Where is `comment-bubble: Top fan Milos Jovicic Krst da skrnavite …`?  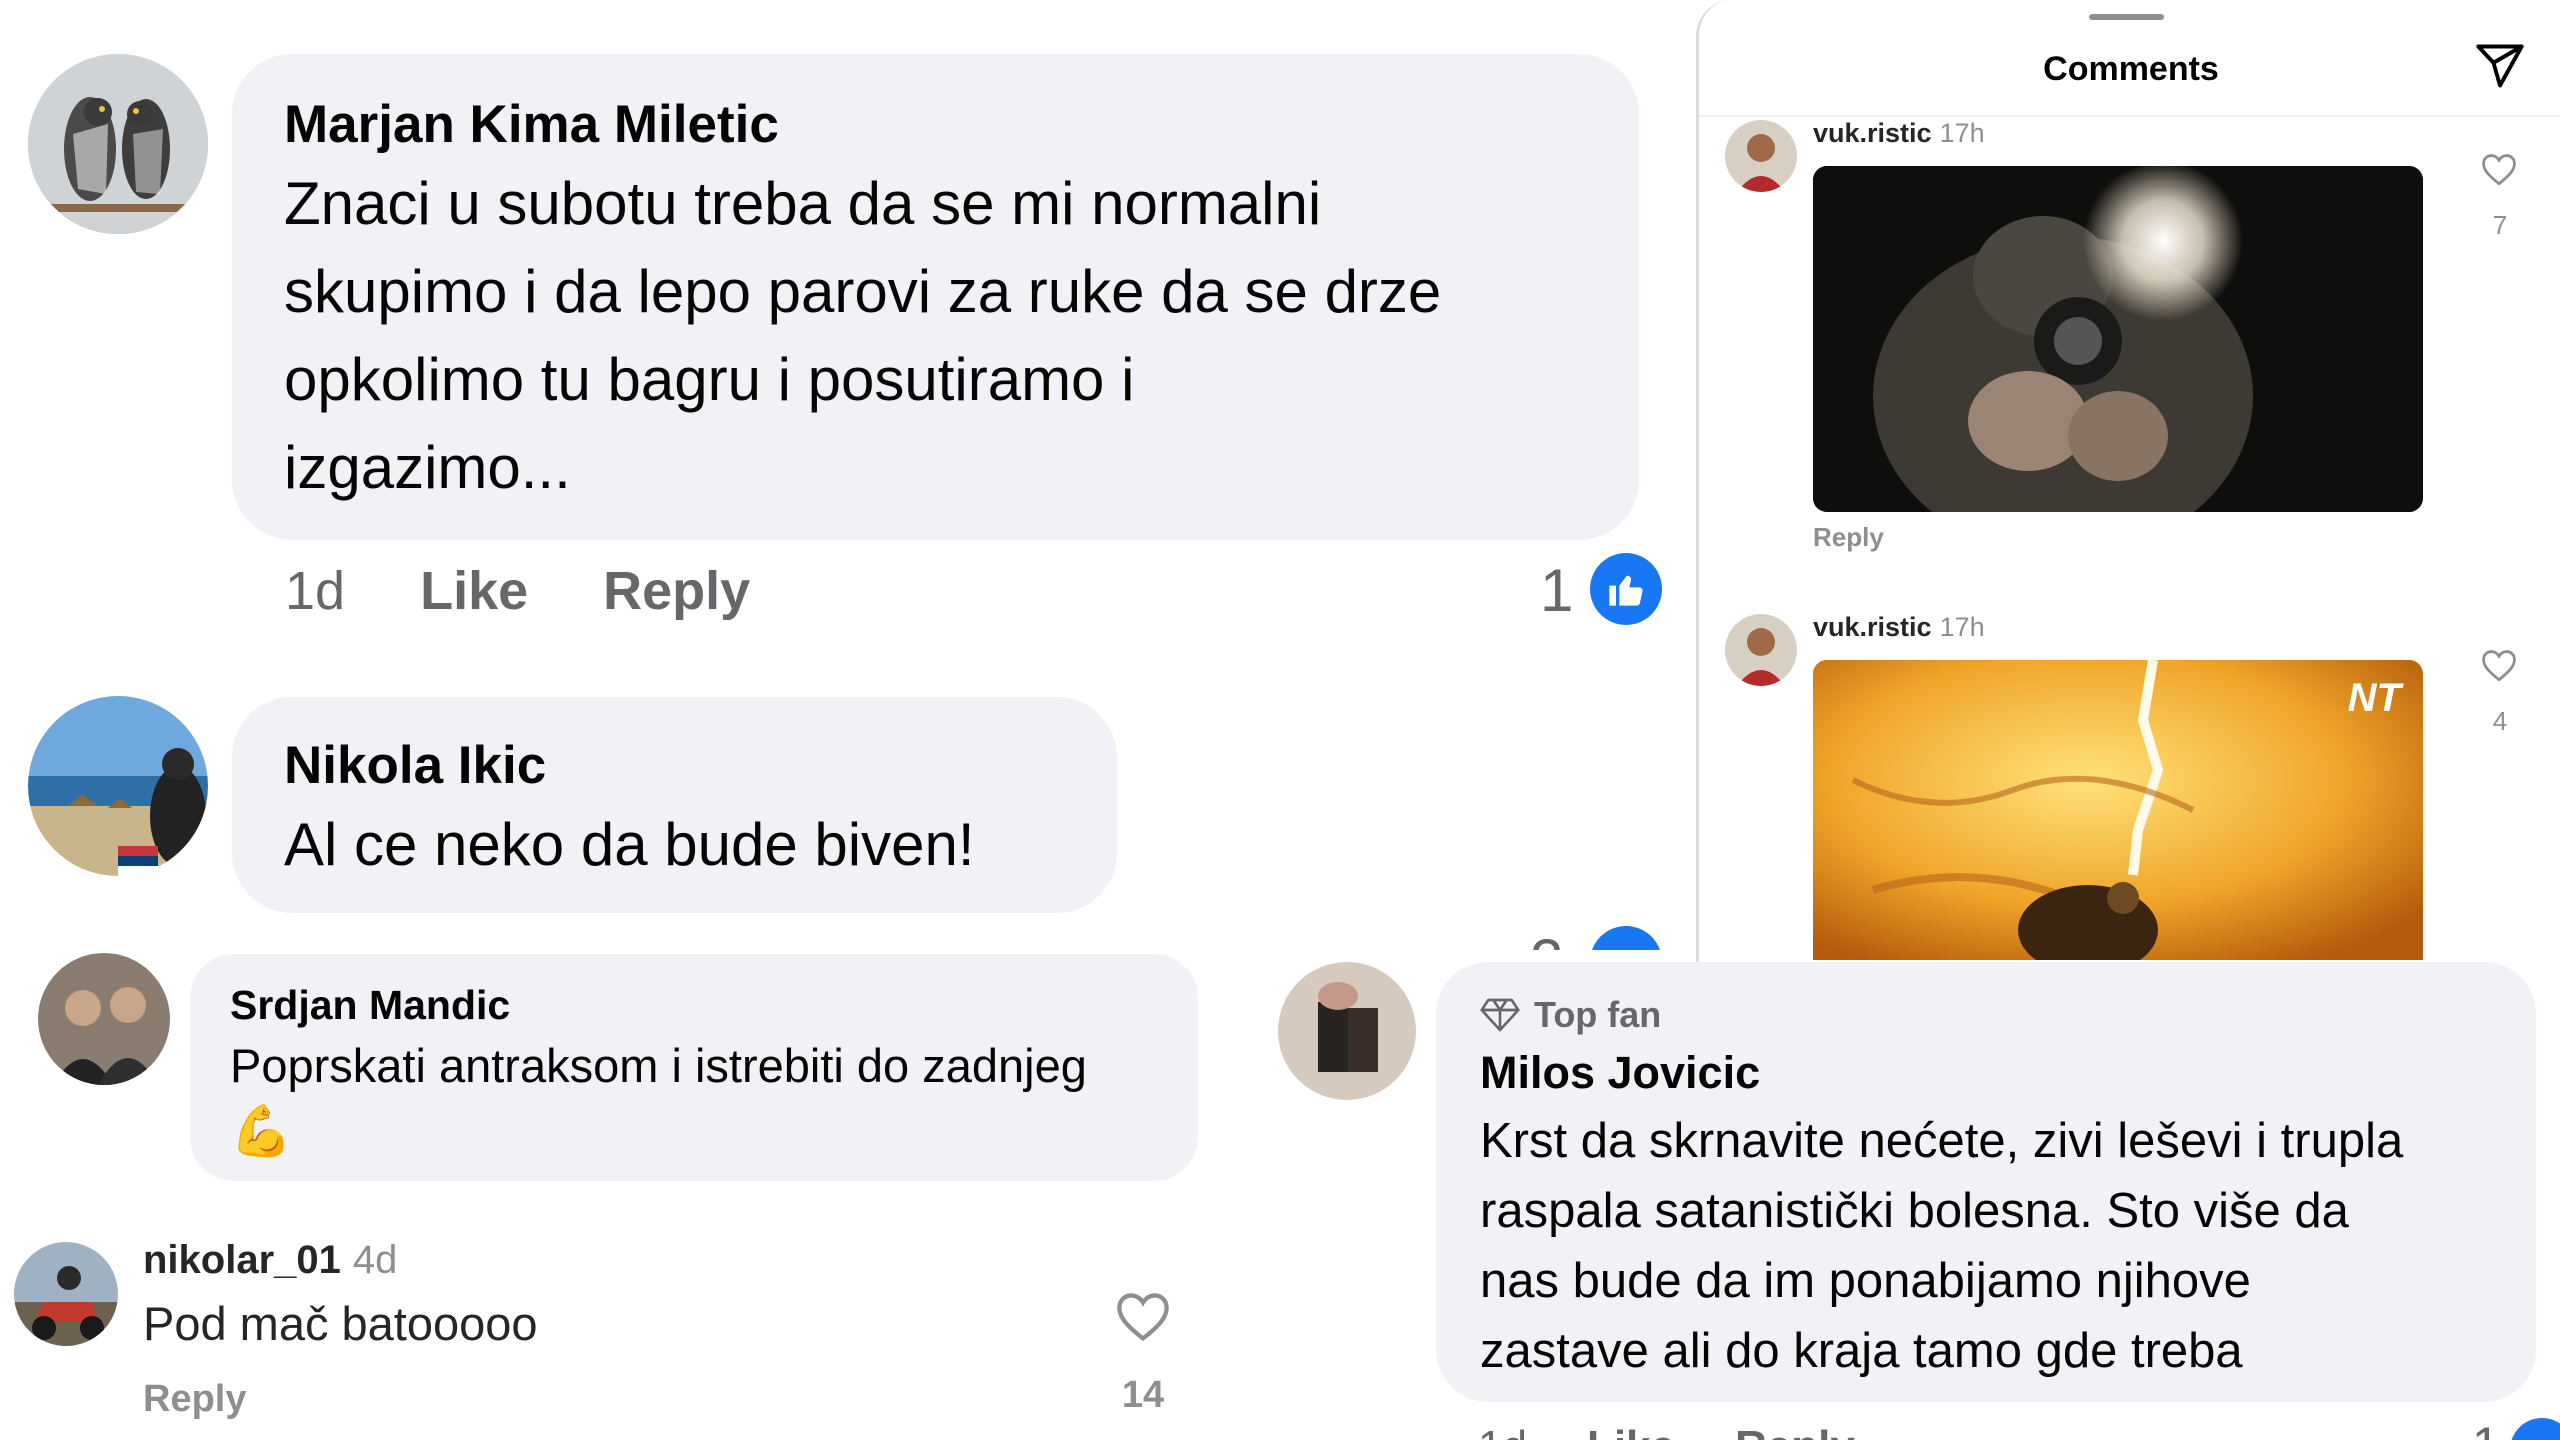
comment-bubble: Top fan Milos Jovicic Krst da skrnavite … is located at coordinates (1986, 1182).